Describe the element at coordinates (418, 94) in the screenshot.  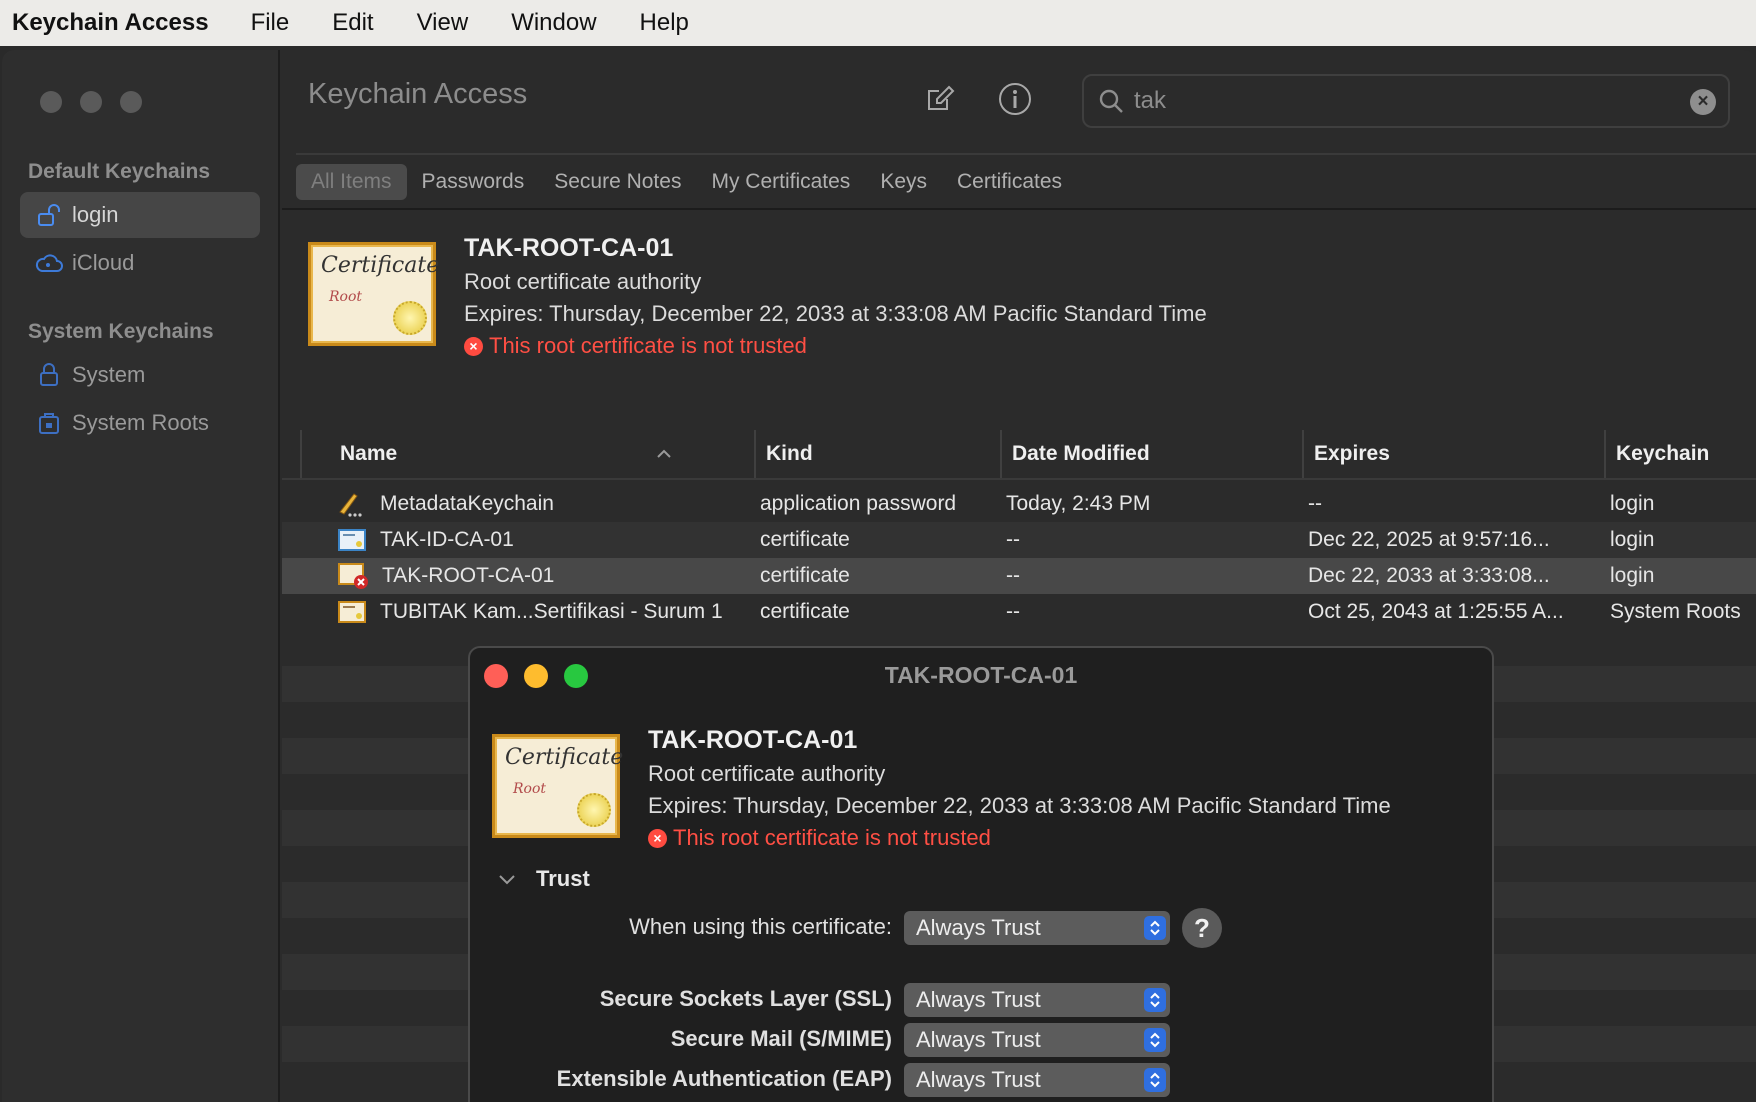
I see `window-title: Keychain Access` at that location.